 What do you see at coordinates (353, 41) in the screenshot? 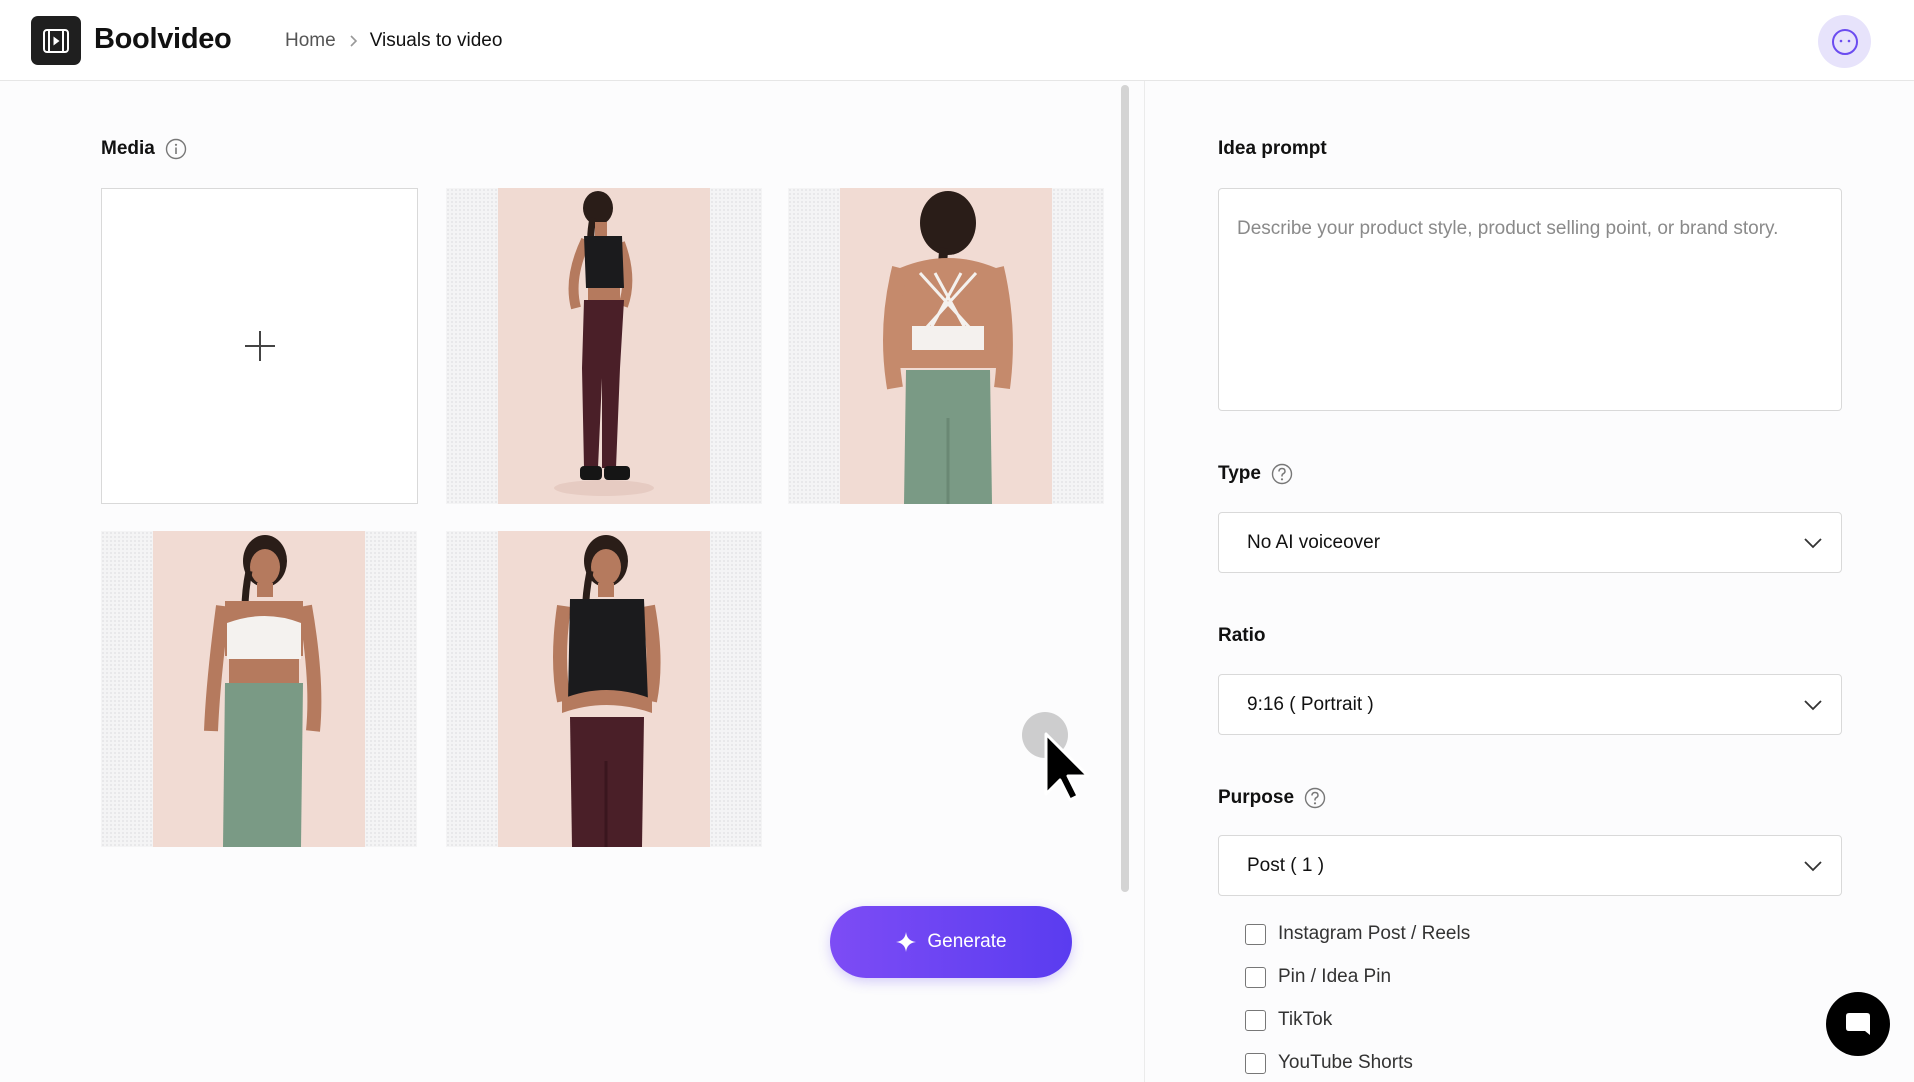
I see `chevron-right-icon` at bounding box center [353, 41].